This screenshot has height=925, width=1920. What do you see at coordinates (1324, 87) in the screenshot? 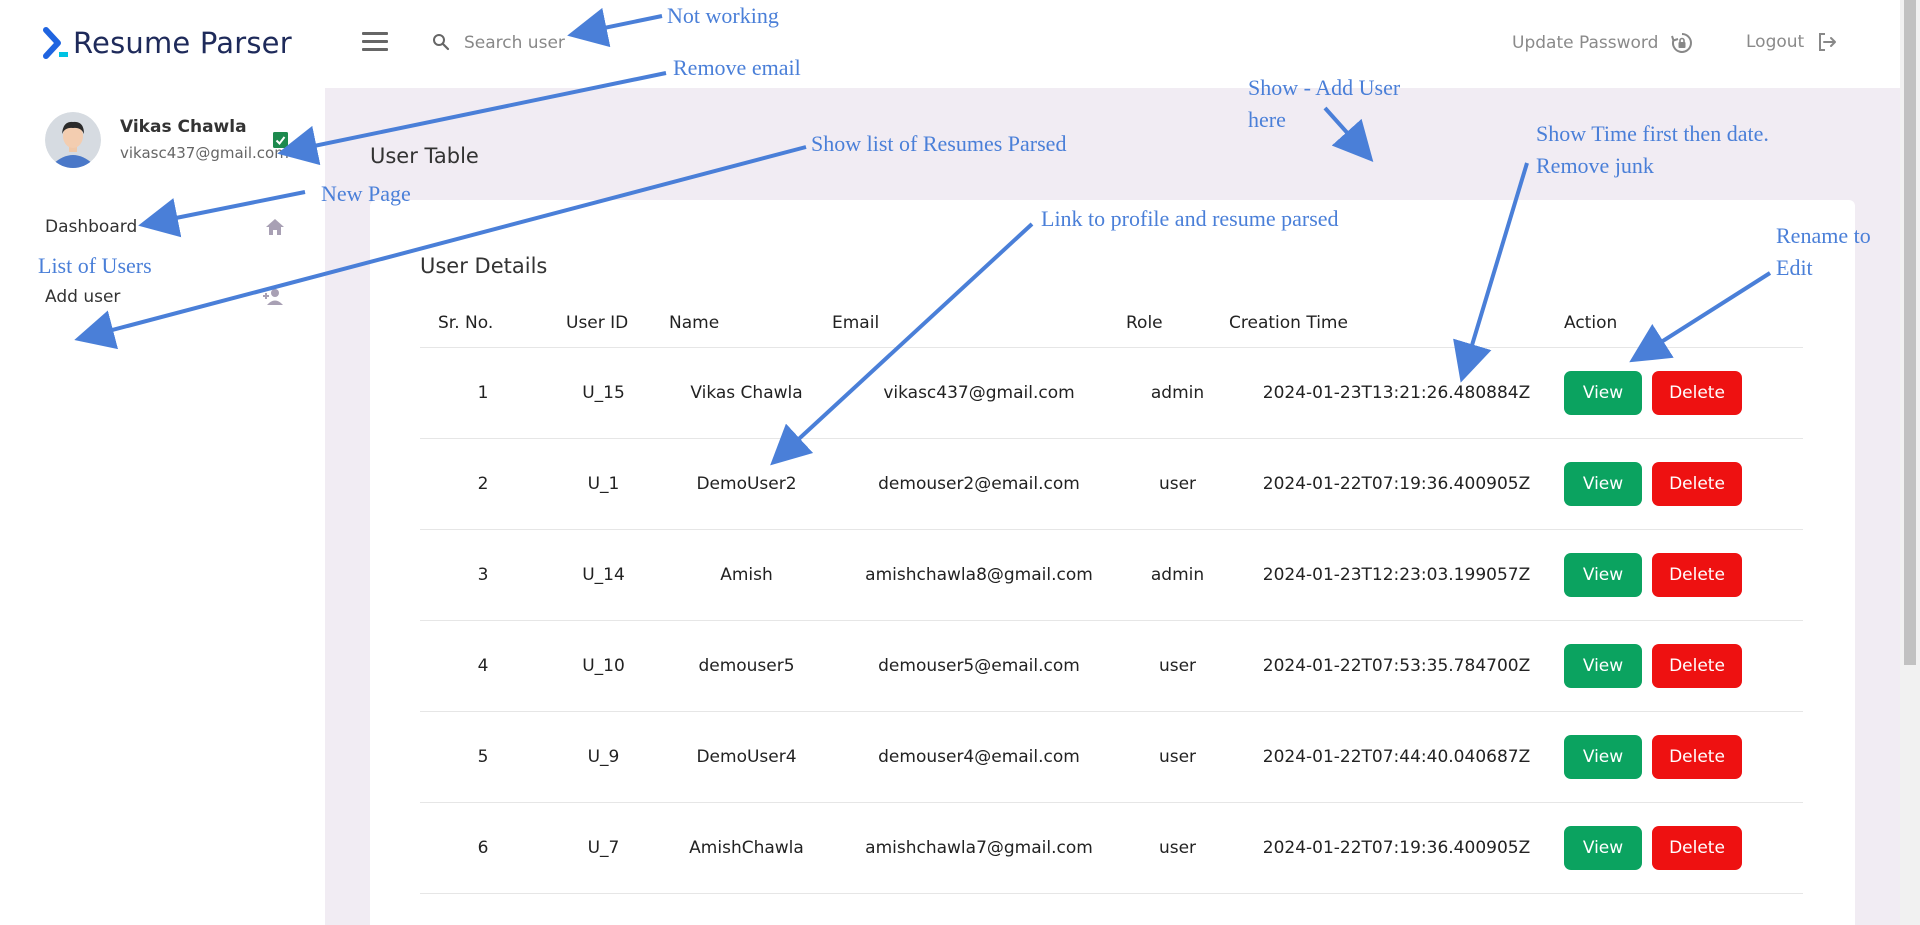
I see `annotation-show-add-user-line1: Show - Add User` at bounding box center [1324, 87].